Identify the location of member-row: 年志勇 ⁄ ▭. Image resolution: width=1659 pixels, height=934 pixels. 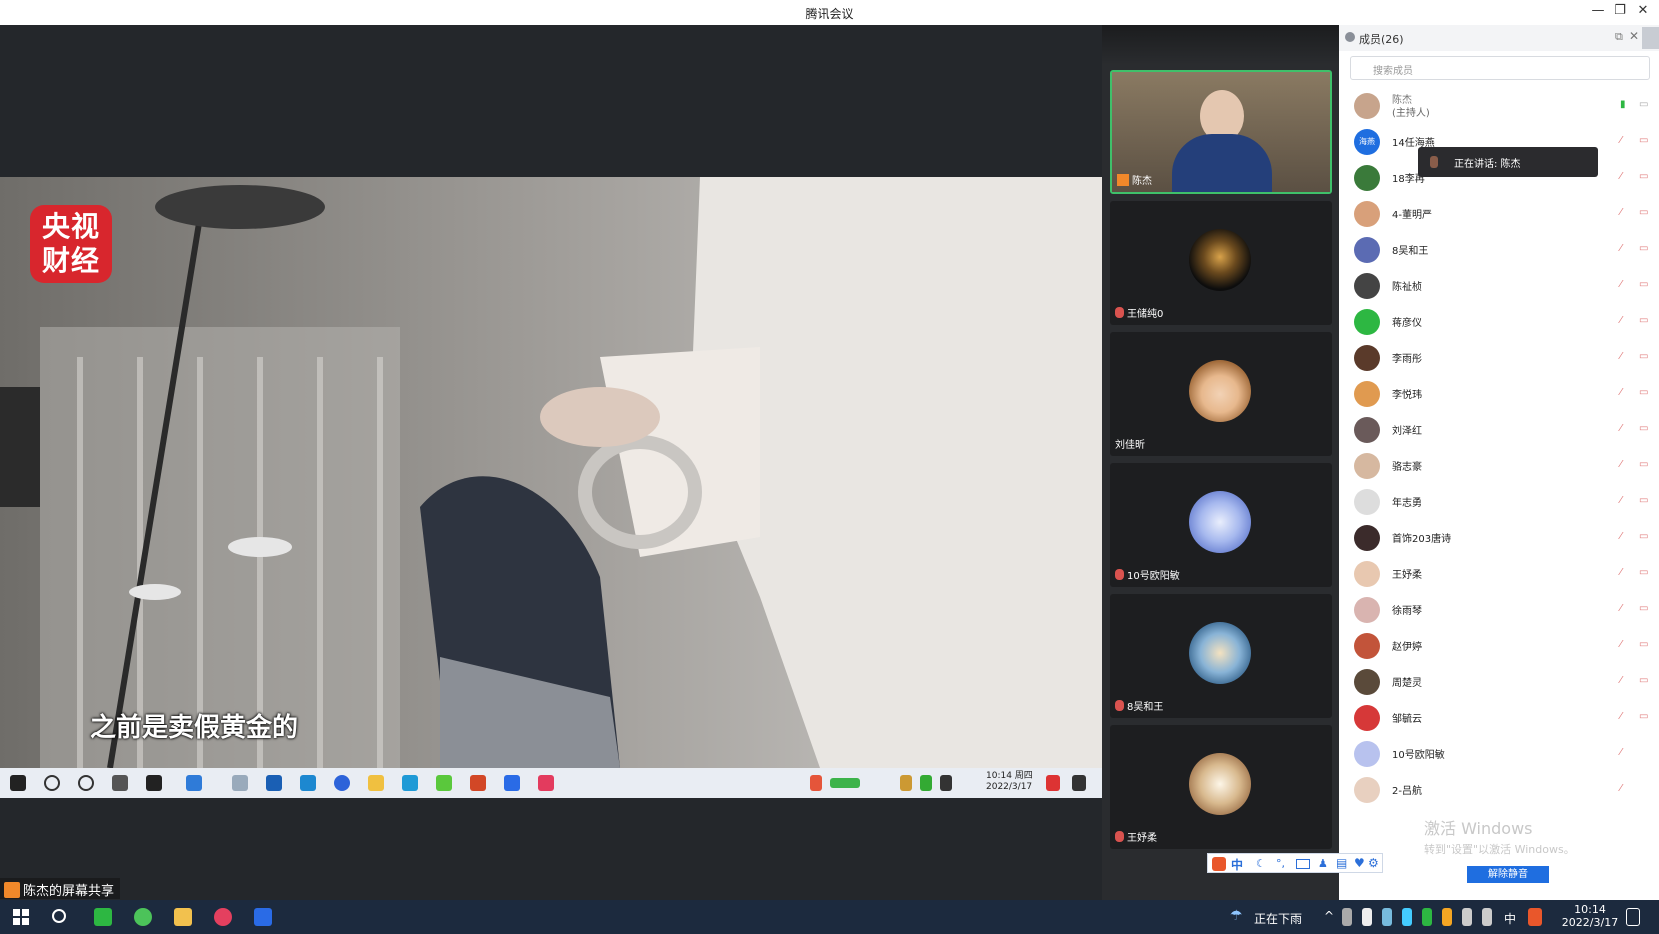
(1500, 501).